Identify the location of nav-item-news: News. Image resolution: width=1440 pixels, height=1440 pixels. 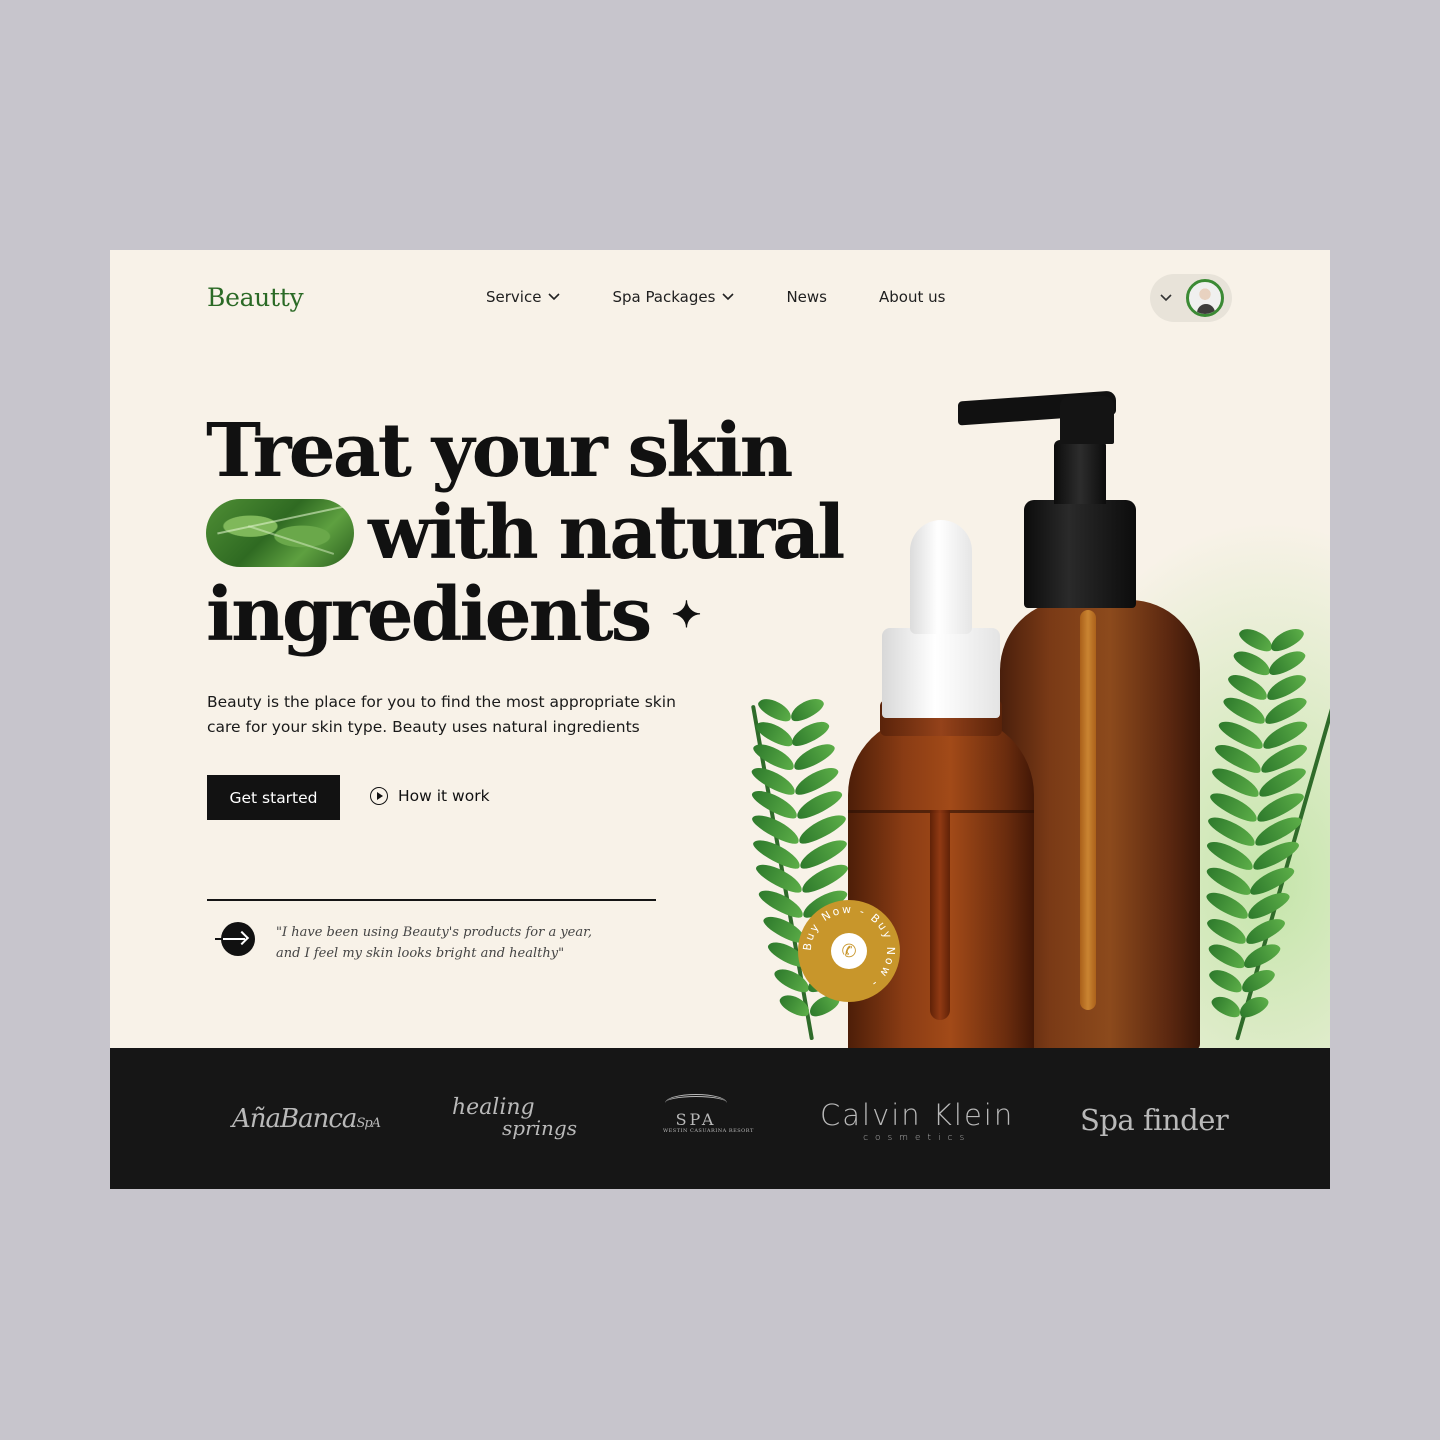
(806, 297).